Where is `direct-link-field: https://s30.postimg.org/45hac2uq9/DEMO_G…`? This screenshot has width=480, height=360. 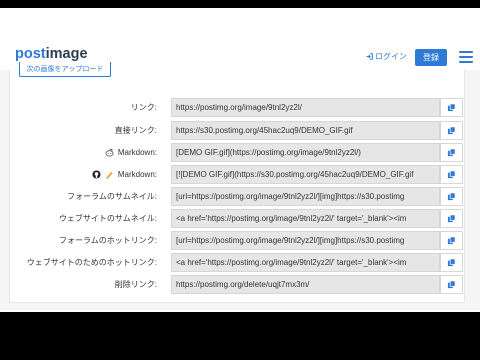 direct-link-field: https://s30.postimg.org/45hac2uq9/DEMO_G… is located at coordinates (305, 130).